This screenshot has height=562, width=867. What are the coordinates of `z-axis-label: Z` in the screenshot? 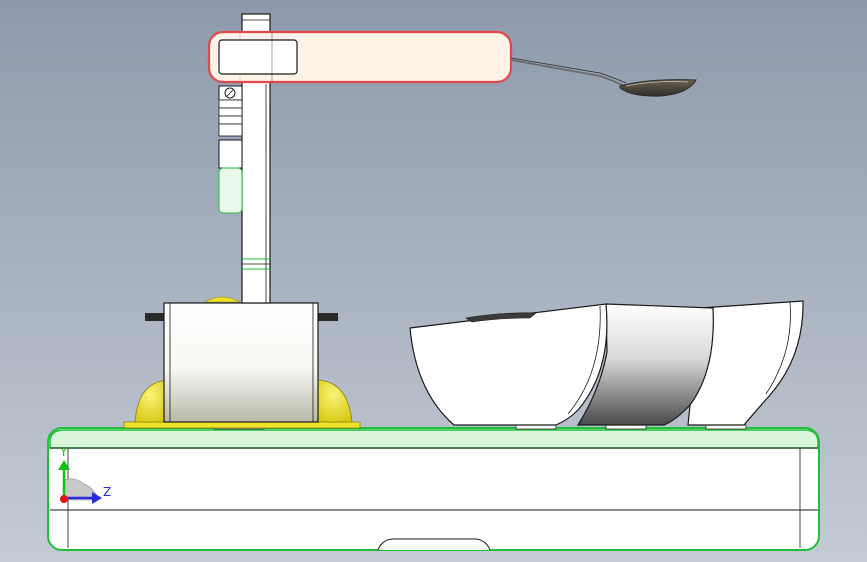 It's located at (107, 492).